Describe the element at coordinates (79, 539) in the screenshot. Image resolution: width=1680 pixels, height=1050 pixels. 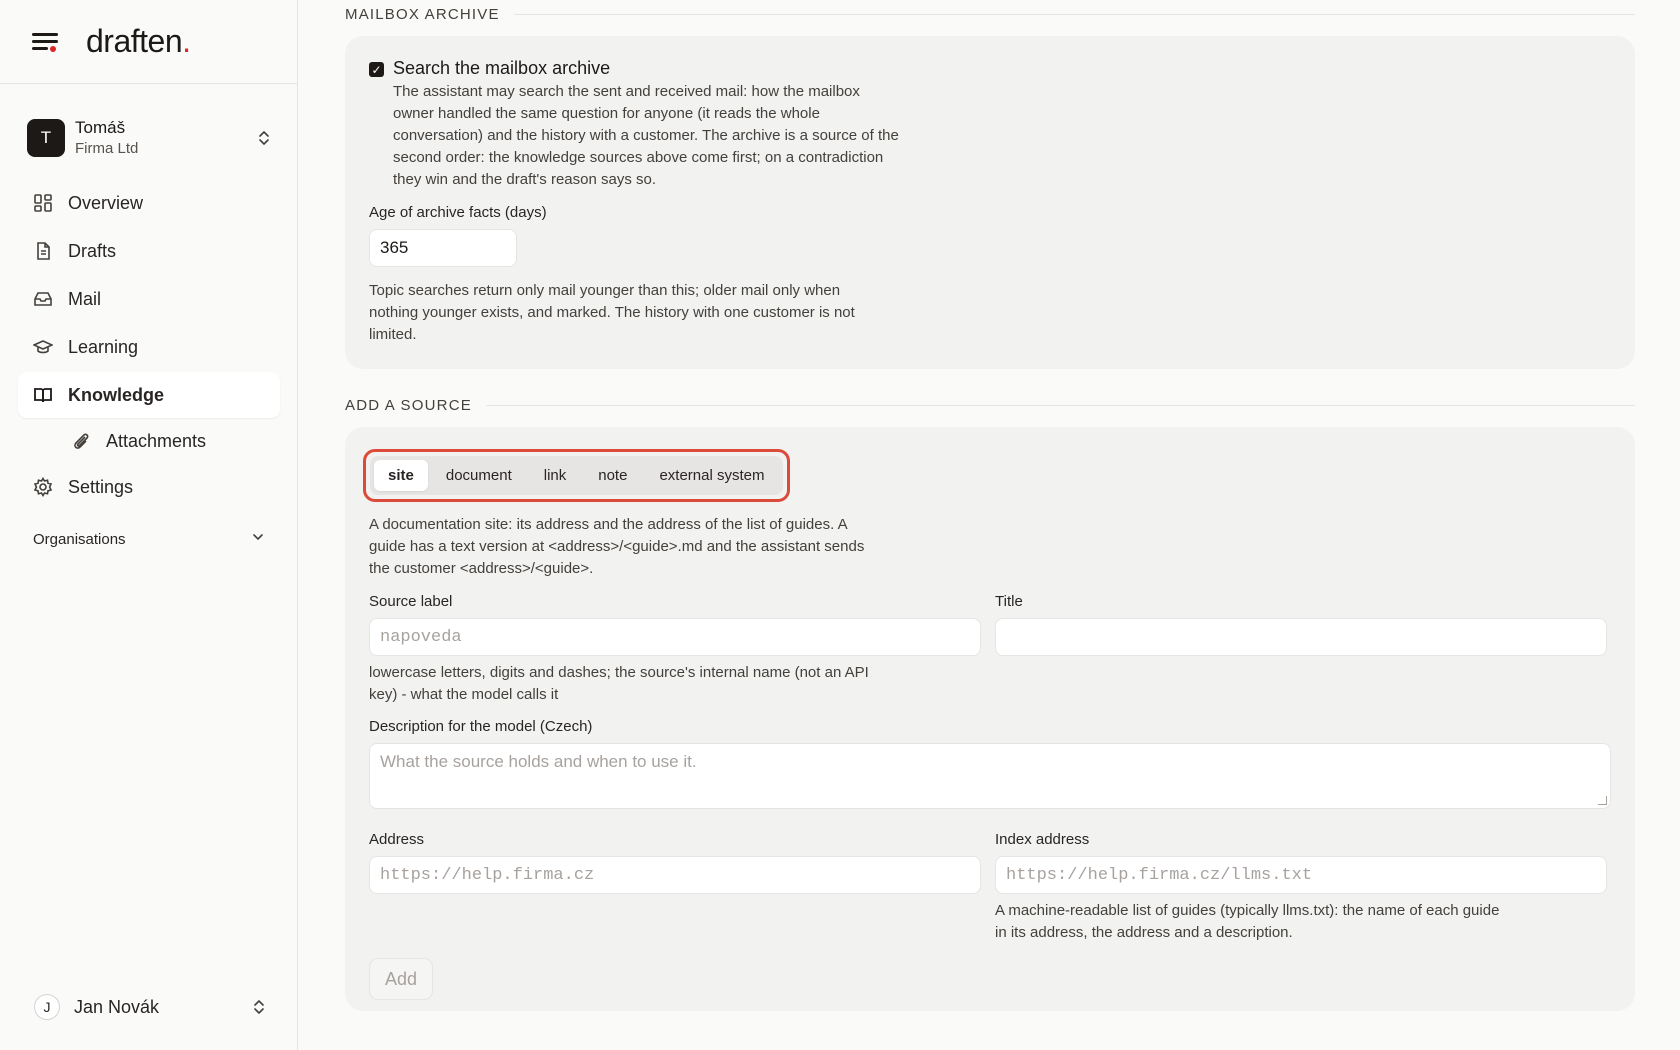
I see `organisations-label: Organisations` at that location.